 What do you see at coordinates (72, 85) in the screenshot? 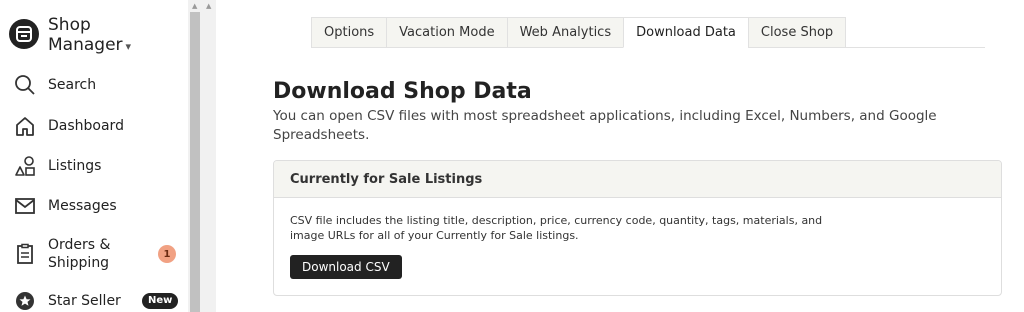
I see `sidebar-item-label: Search` at bounding box center [72, 85].